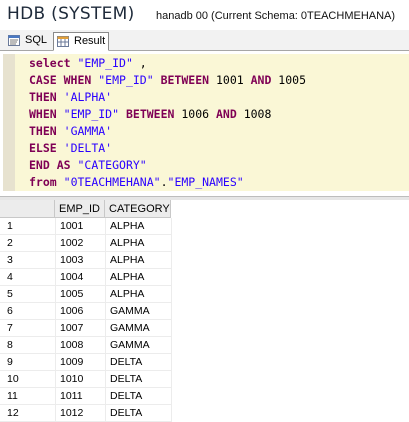 This screenshot has height=422, width=409. What do you see at coordinates (70, 148) in the screenshot?
I see `code-line: ELSE 'DELTA'` at bounding box center [70, 148].